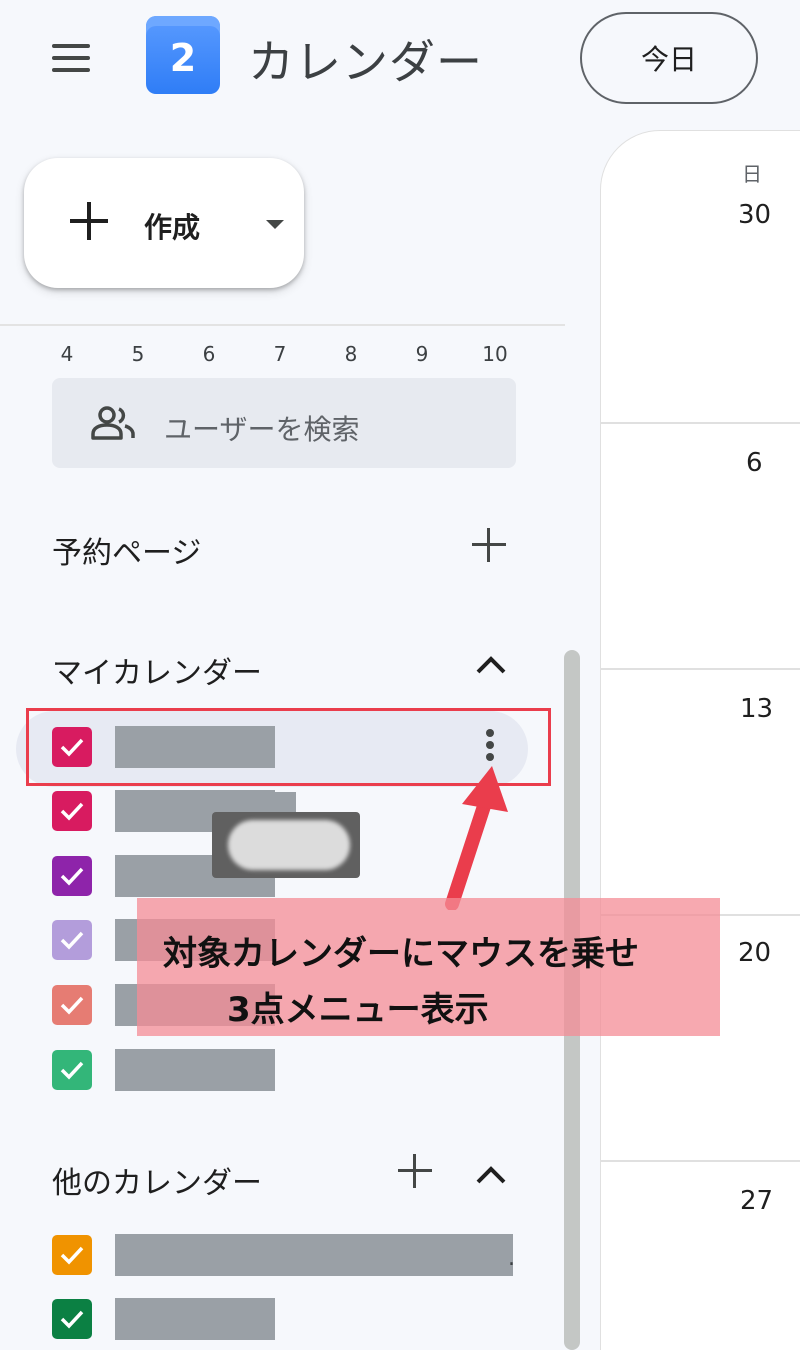 This screenshot has height=1350, width=800. Describe the element at coordinates (113, 423) in the screenshot. I see `people-icon` at that location.